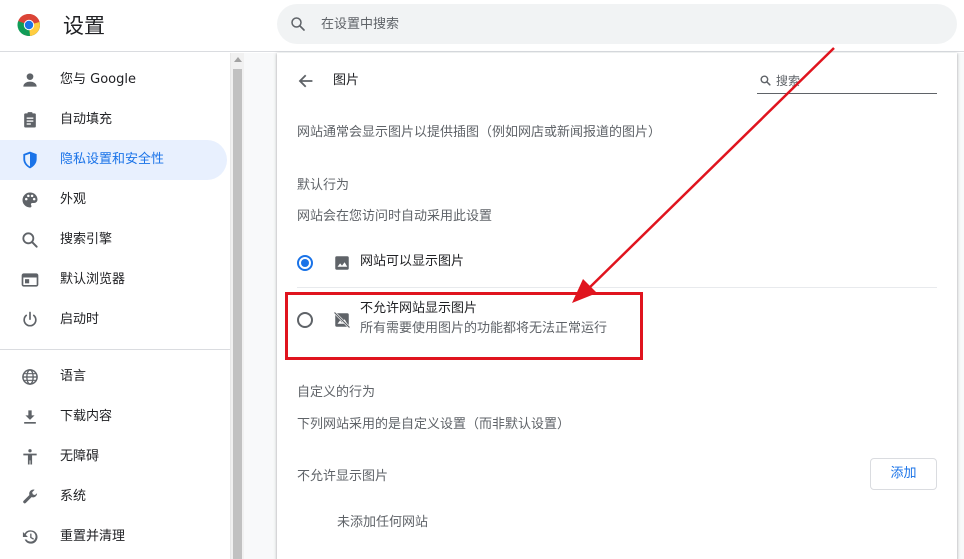 Image resolution: width=964 pixels, height=559 pixels. I want to click on sidebar-item-accessibility: 无障碍, so click(113, 457).